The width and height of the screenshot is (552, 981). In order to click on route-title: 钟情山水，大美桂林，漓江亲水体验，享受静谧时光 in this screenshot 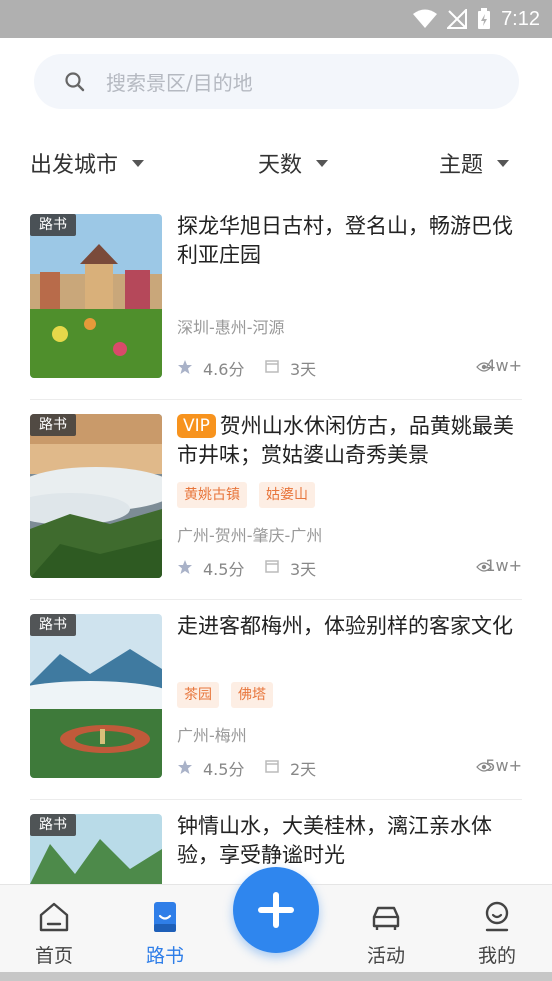, I will do `click(334, 840)`.